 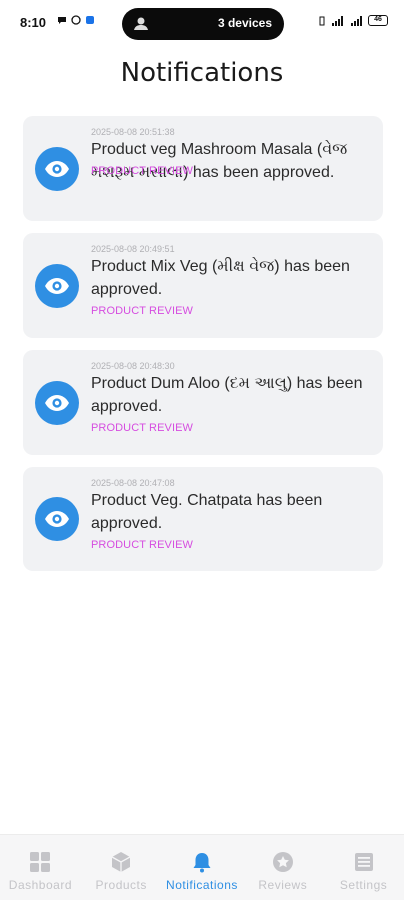 I want to click on nav-label: Notifications, so click(x=202, y=885).